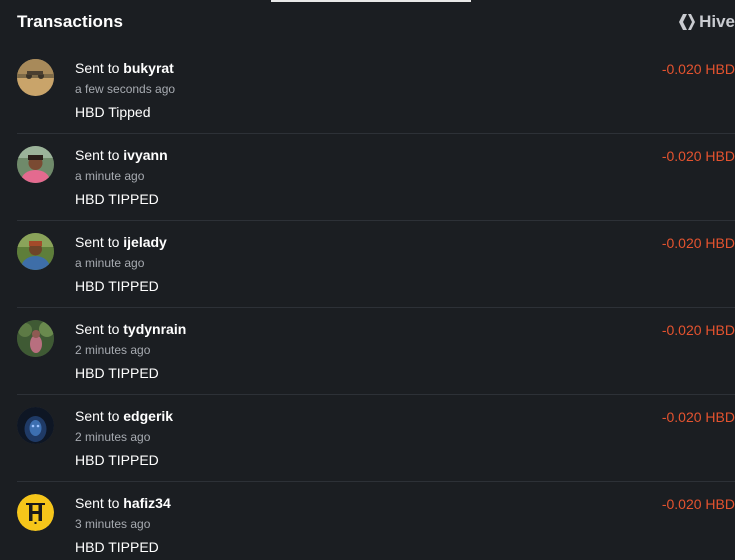  Describe the element at coordinates (148, 416) in the screenshot. I see `recipient-username: edgerik` at that location.